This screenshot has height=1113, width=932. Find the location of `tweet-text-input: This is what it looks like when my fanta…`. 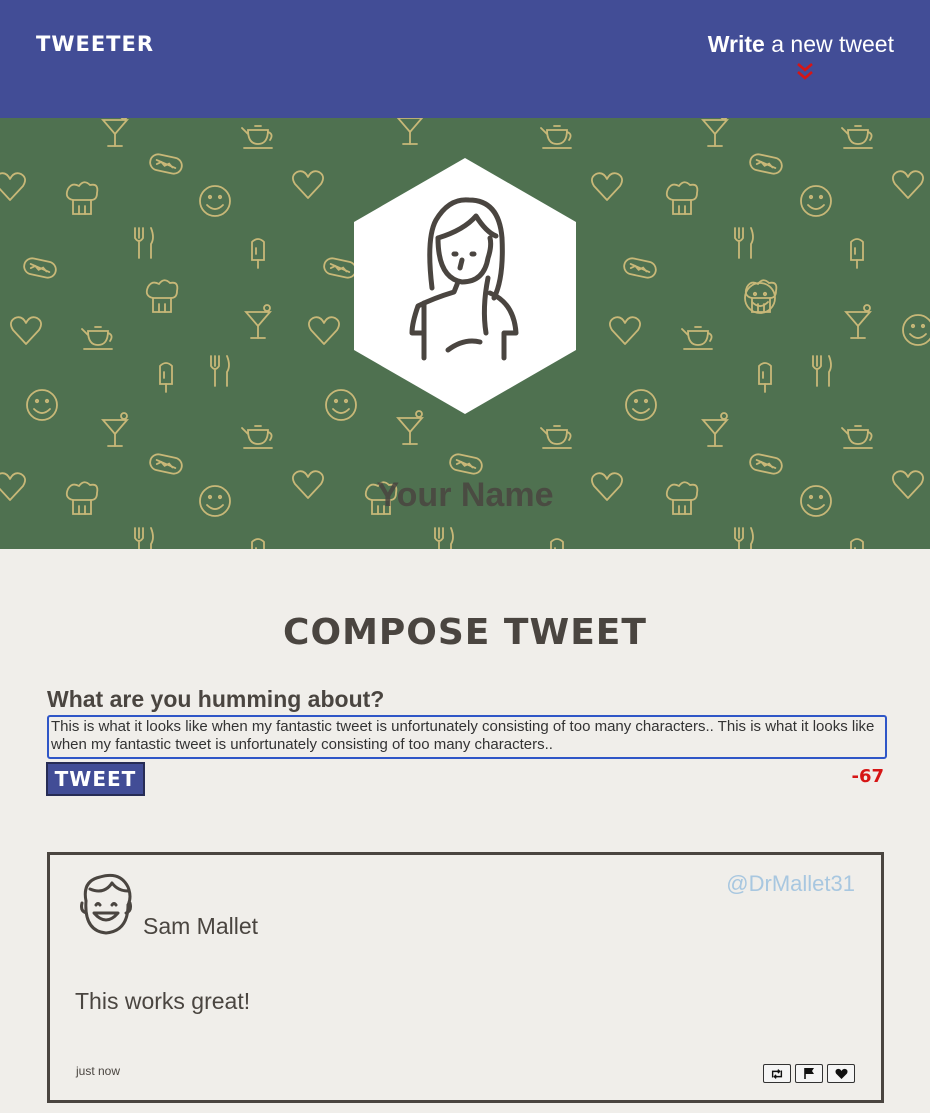

tweet-text-input: This is what it looks like when my fanta… is located at coordinates (467, 737).